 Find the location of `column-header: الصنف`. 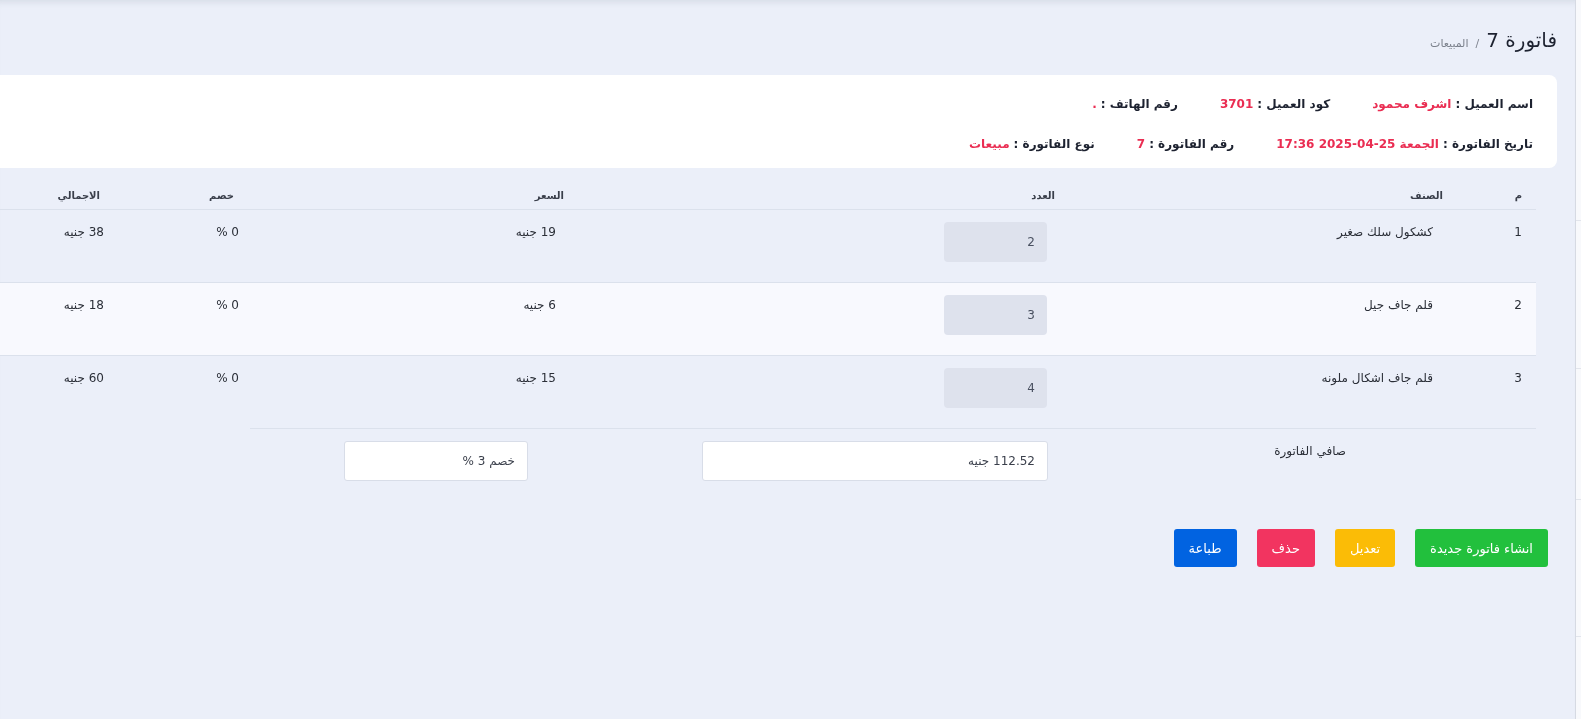

column-header: الصنف is located at coordinates (1426, 195).